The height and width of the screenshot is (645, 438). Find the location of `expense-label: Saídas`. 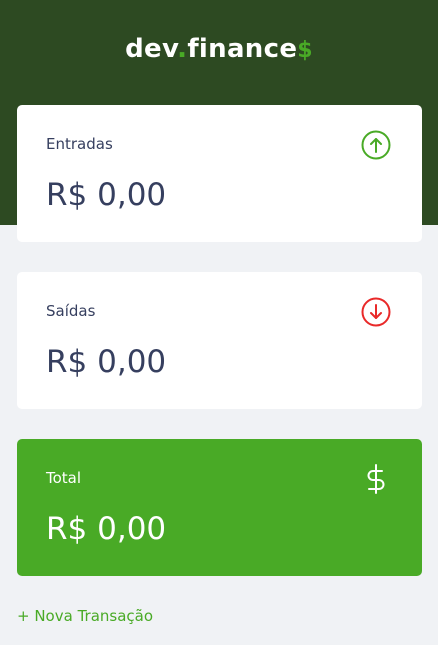

expense-label: Saídas is located at coordinates (71, 311).